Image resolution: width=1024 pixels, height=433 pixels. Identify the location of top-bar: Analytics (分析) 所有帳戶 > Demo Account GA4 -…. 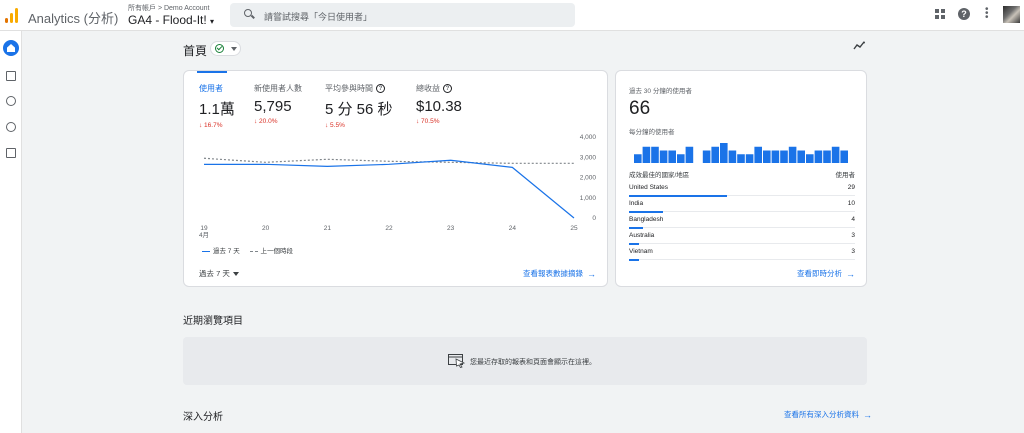
(512, 15).